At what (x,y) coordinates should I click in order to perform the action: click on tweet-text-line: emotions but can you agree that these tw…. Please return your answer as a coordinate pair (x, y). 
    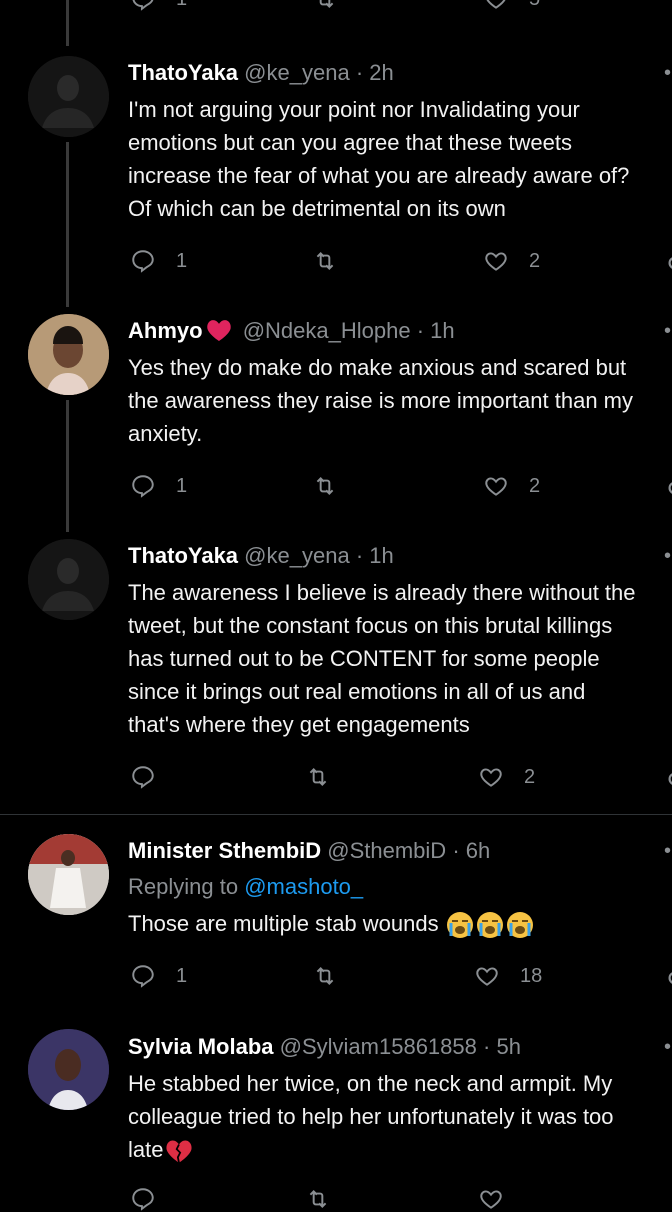
    Looking at the image, I should click on (350, 142).